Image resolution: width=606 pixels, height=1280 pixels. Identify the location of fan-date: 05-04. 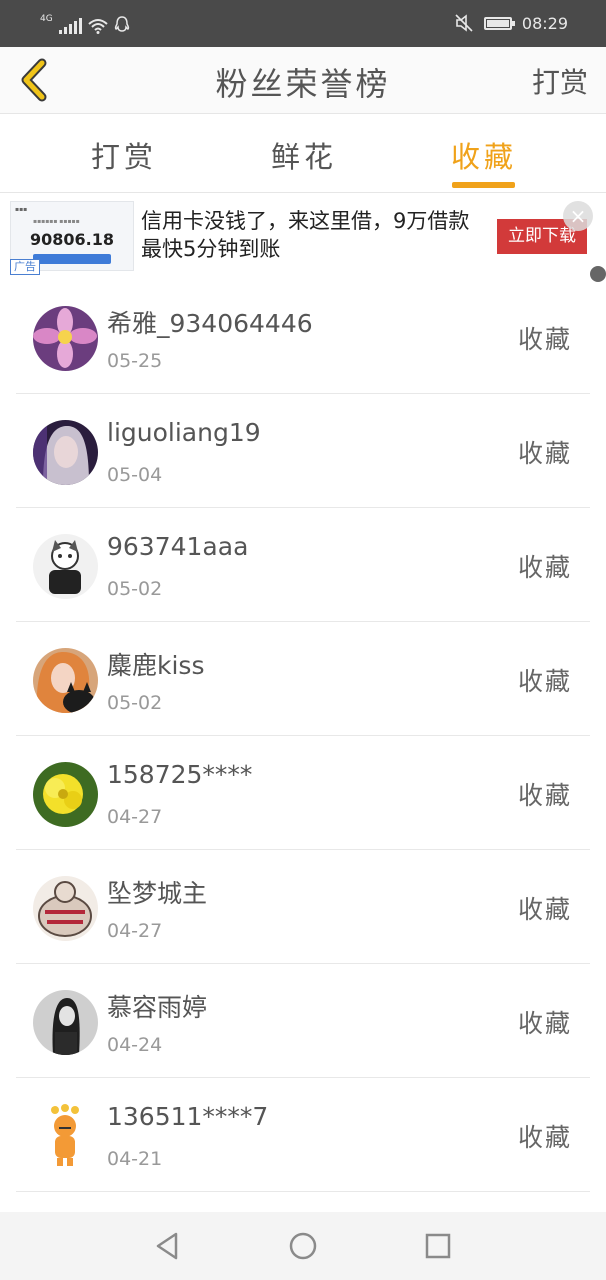
(135, 475).